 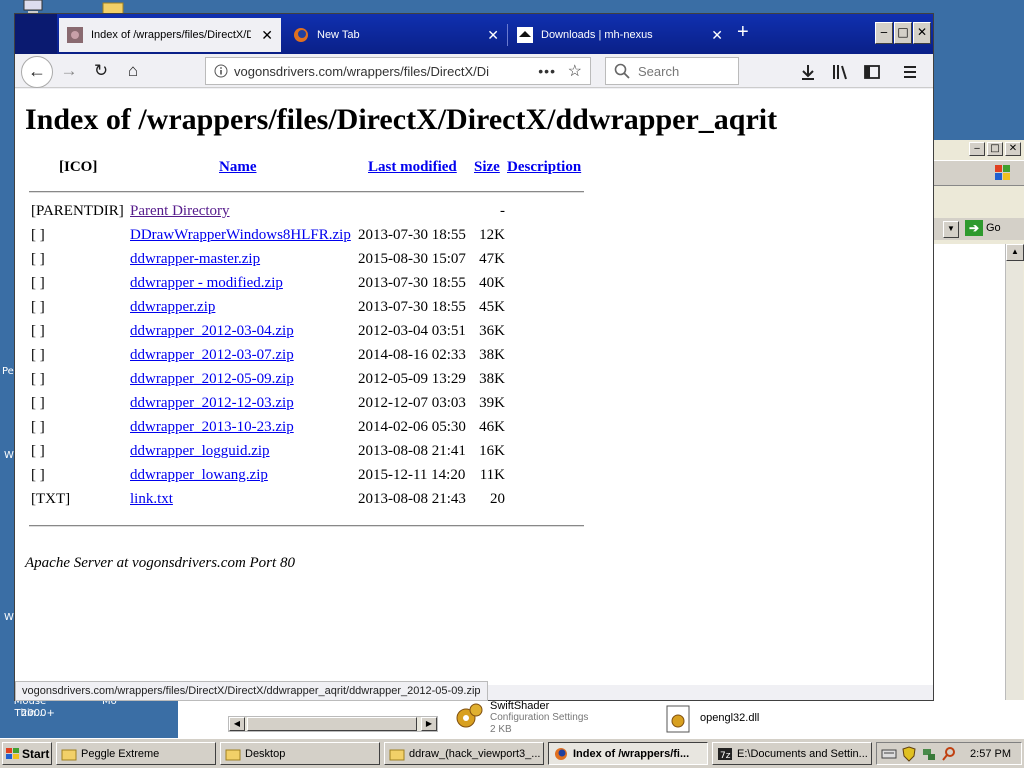 I want to click on system-tray: 2:57 PM, so click(x=949, y=753).